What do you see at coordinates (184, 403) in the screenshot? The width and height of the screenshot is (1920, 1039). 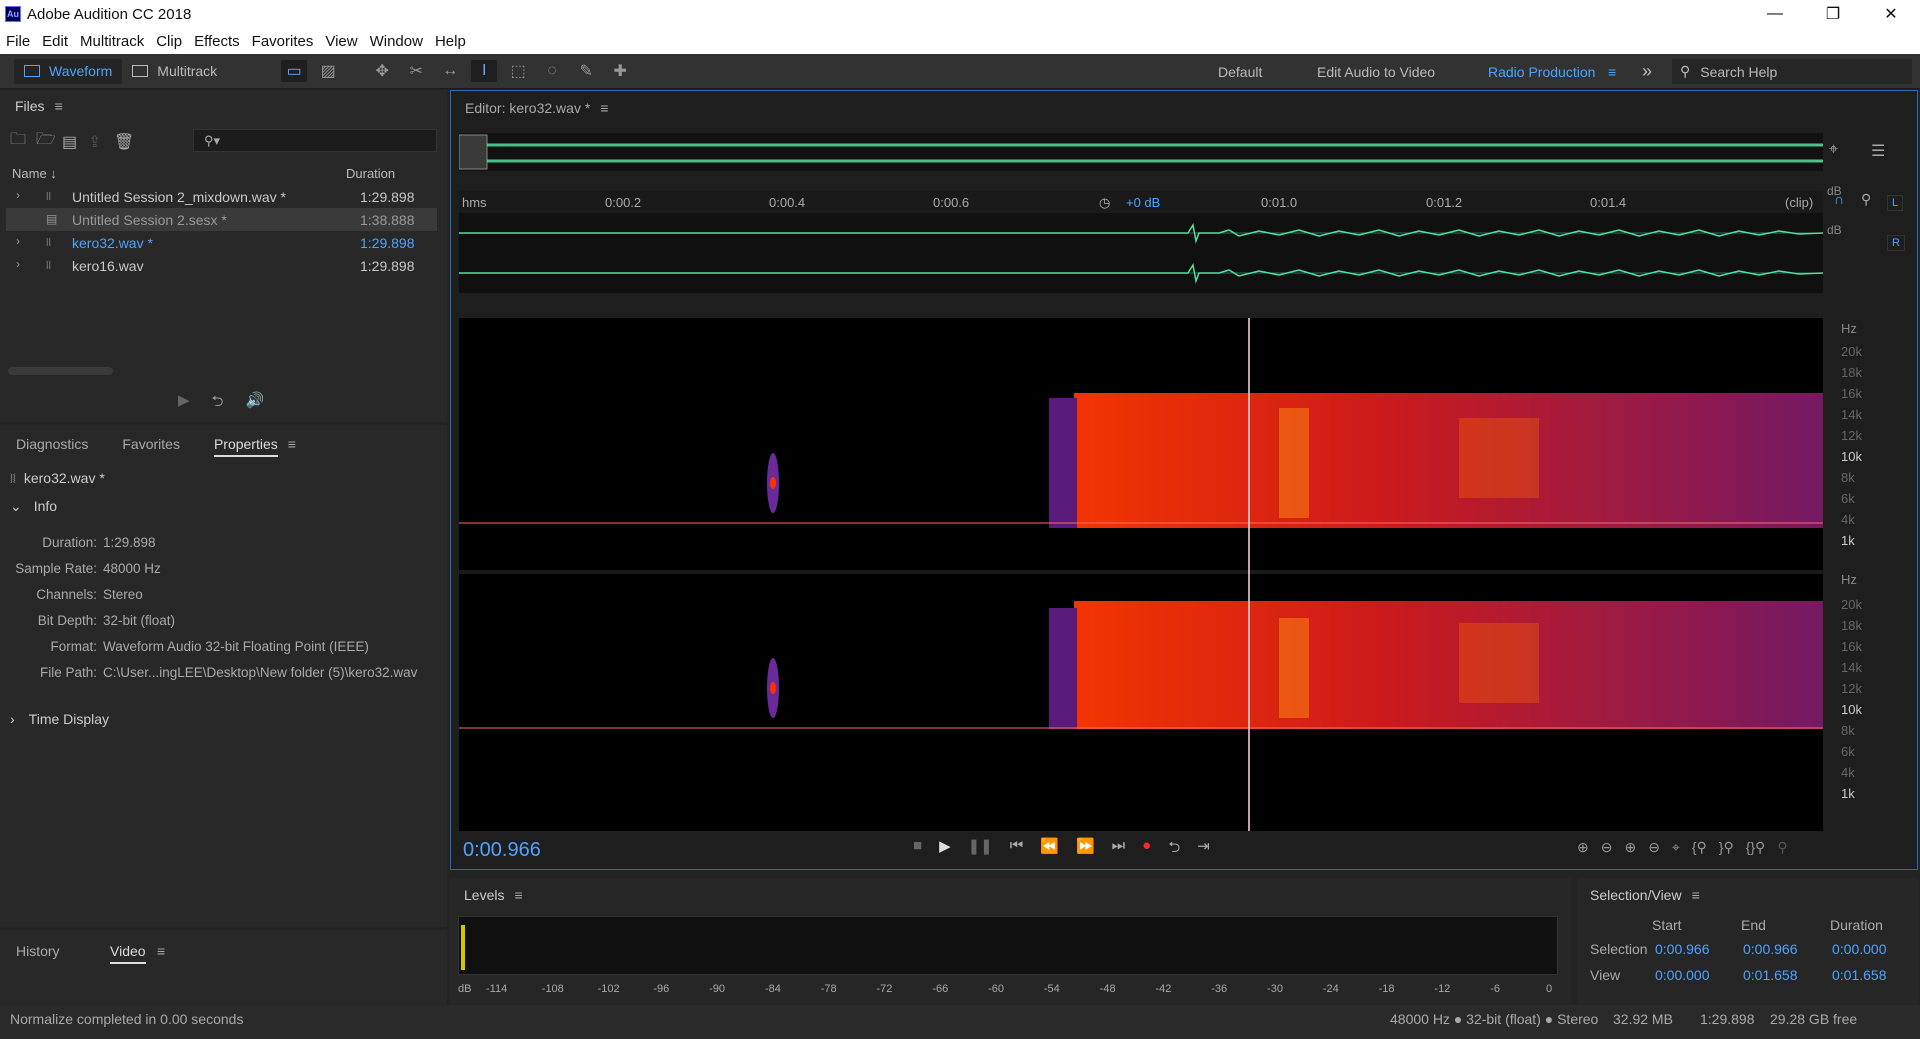 I see `play-preview-icon: ▶` at bounding box center [184, 403].